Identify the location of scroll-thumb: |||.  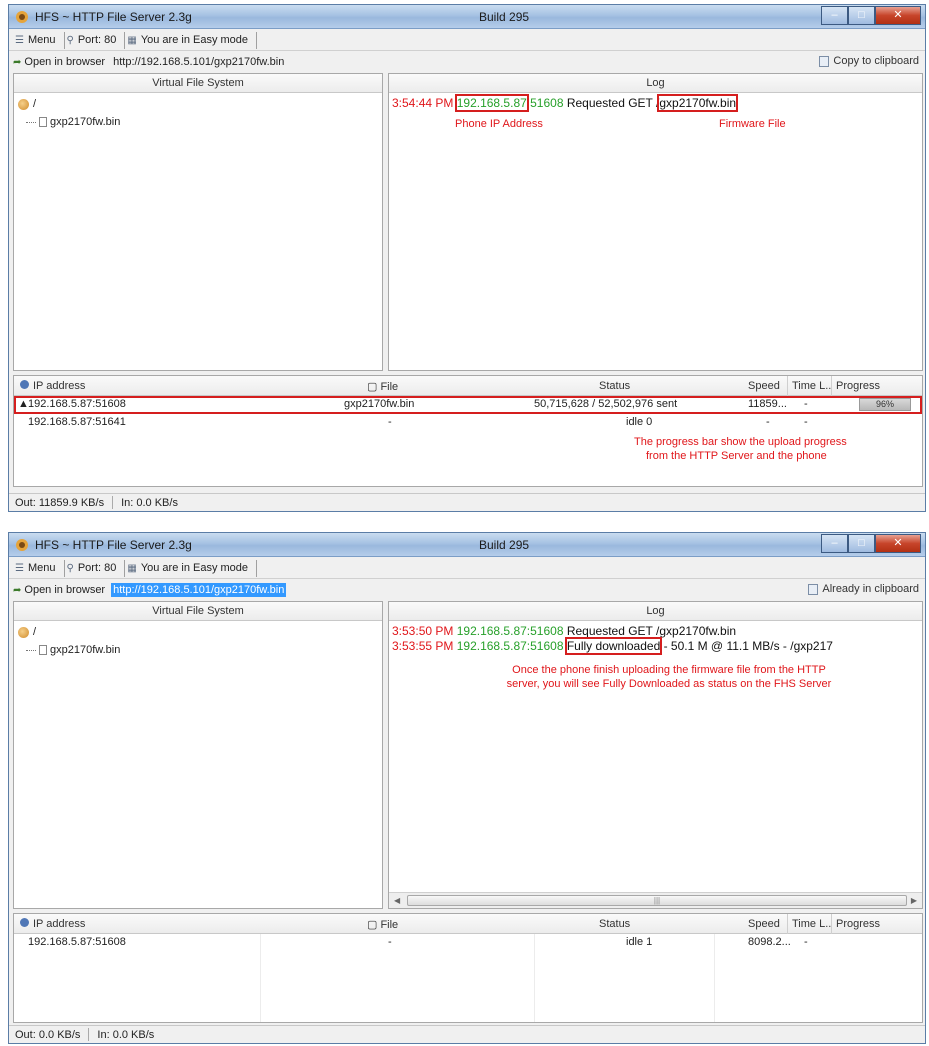
(657, 900).